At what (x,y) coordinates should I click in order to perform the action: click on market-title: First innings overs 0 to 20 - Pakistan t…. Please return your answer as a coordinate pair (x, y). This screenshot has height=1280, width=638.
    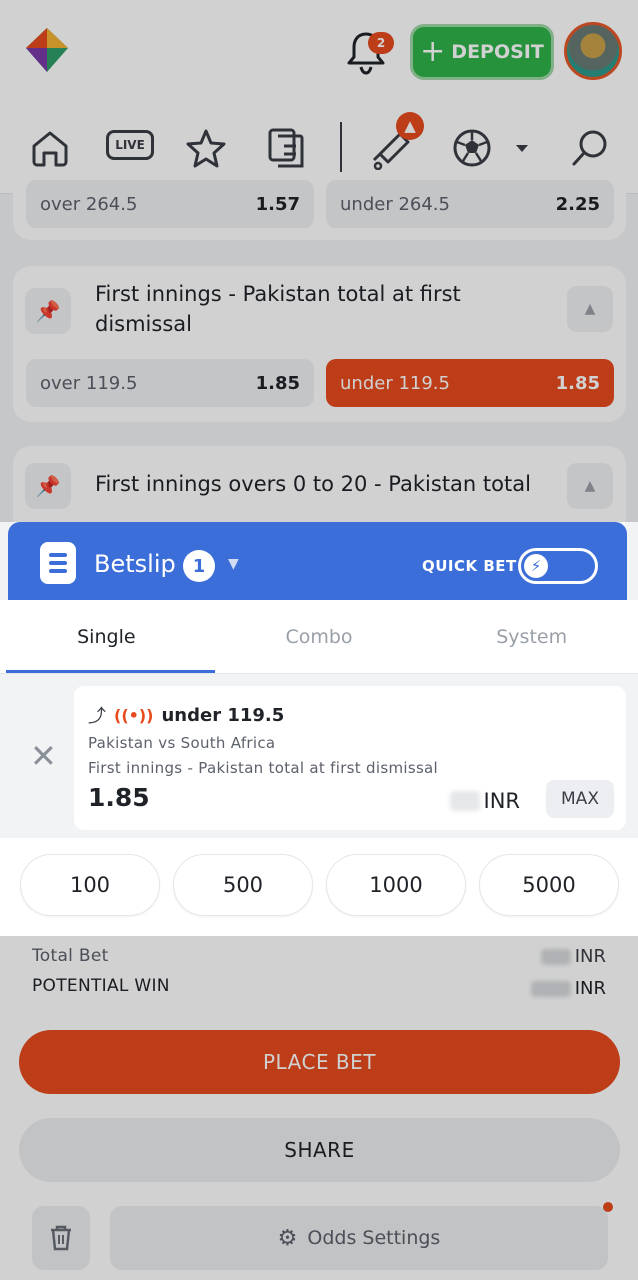
    Looking at the image, I should click on (313, 484).